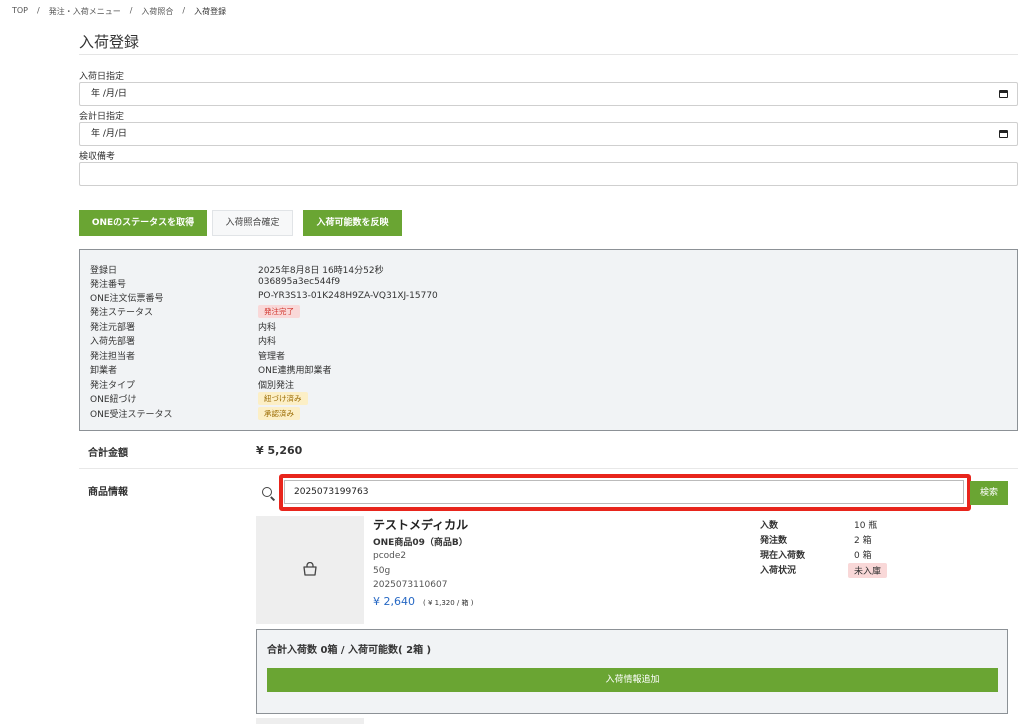 The image size is (1024, 724). What do you see at coordinates (310, 569) in the screenshot?
I see `bag-icon` at bounding box center [310, 569].